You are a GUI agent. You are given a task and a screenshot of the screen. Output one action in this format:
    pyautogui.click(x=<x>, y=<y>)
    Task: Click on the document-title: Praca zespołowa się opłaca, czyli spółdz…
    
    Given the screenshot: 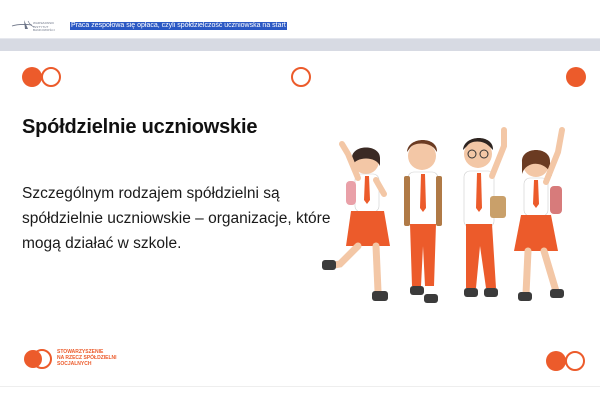 What is the action you would take?
    pyautogui.click(x=178, y=26)
    